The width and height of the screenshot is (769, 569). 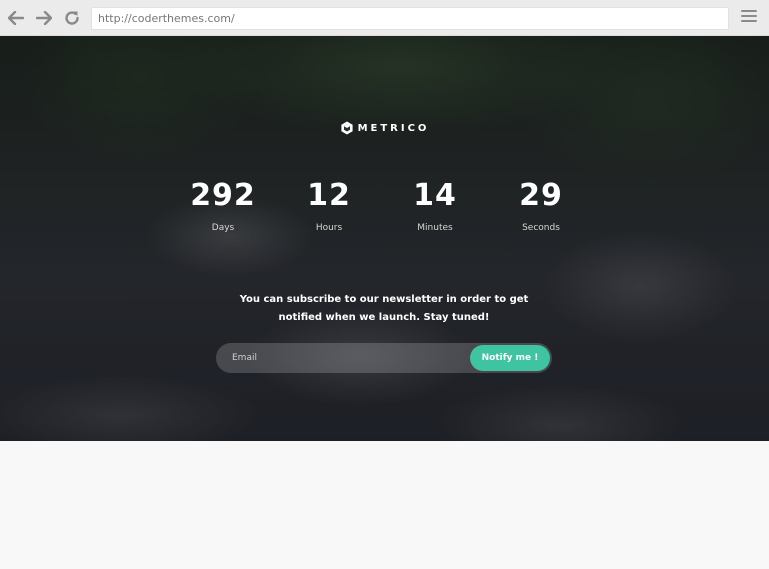 What do you see at coordinates (343, 358) in the screenshot?
I see `email-input` at bounding box center [343, 358].